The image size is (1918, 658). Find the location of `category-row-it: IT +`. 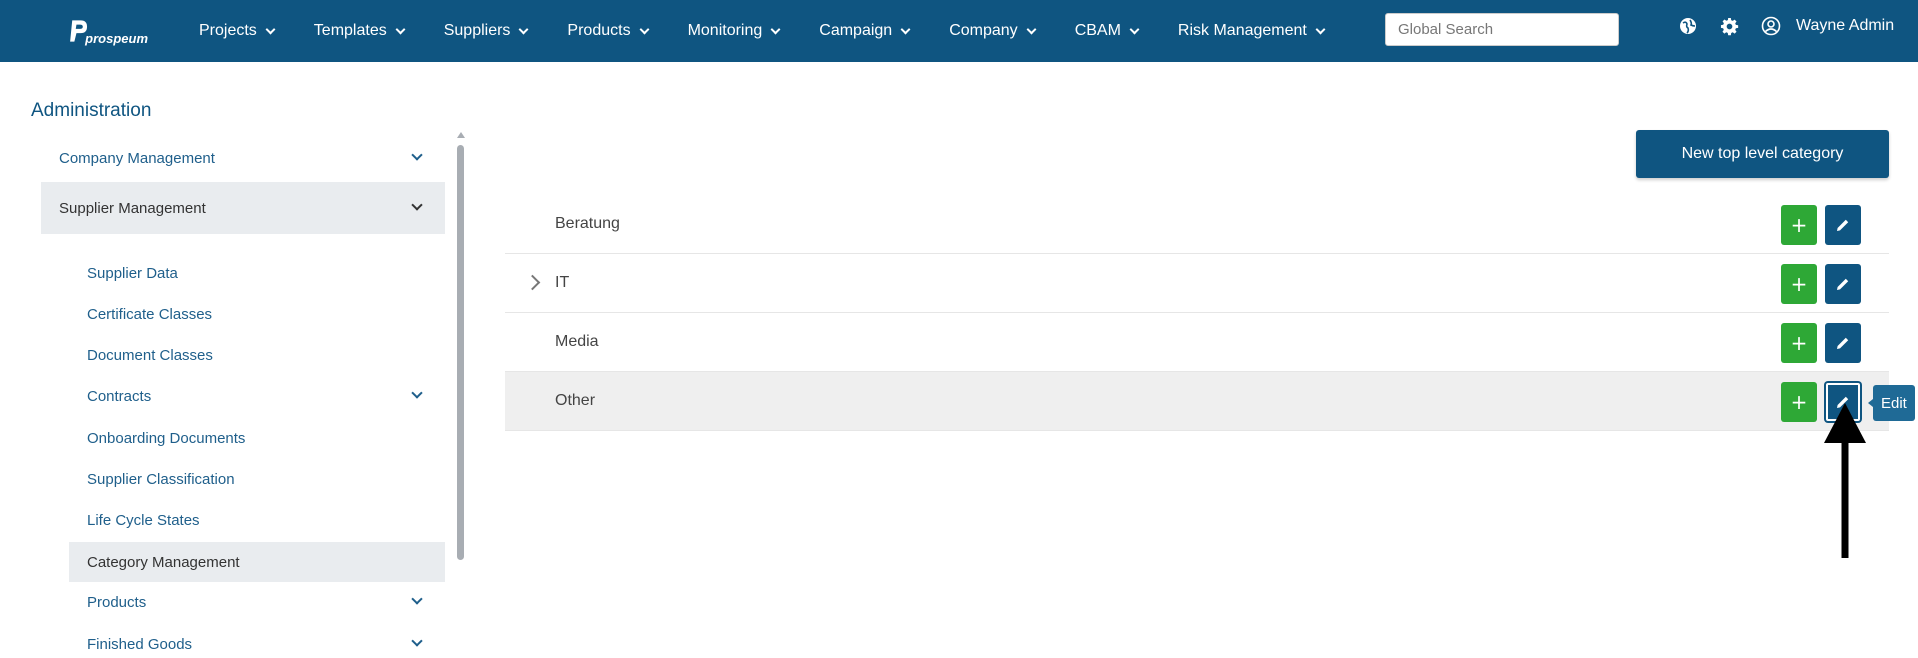

category-row-it: IT + is located at coordinates (1197, 283).